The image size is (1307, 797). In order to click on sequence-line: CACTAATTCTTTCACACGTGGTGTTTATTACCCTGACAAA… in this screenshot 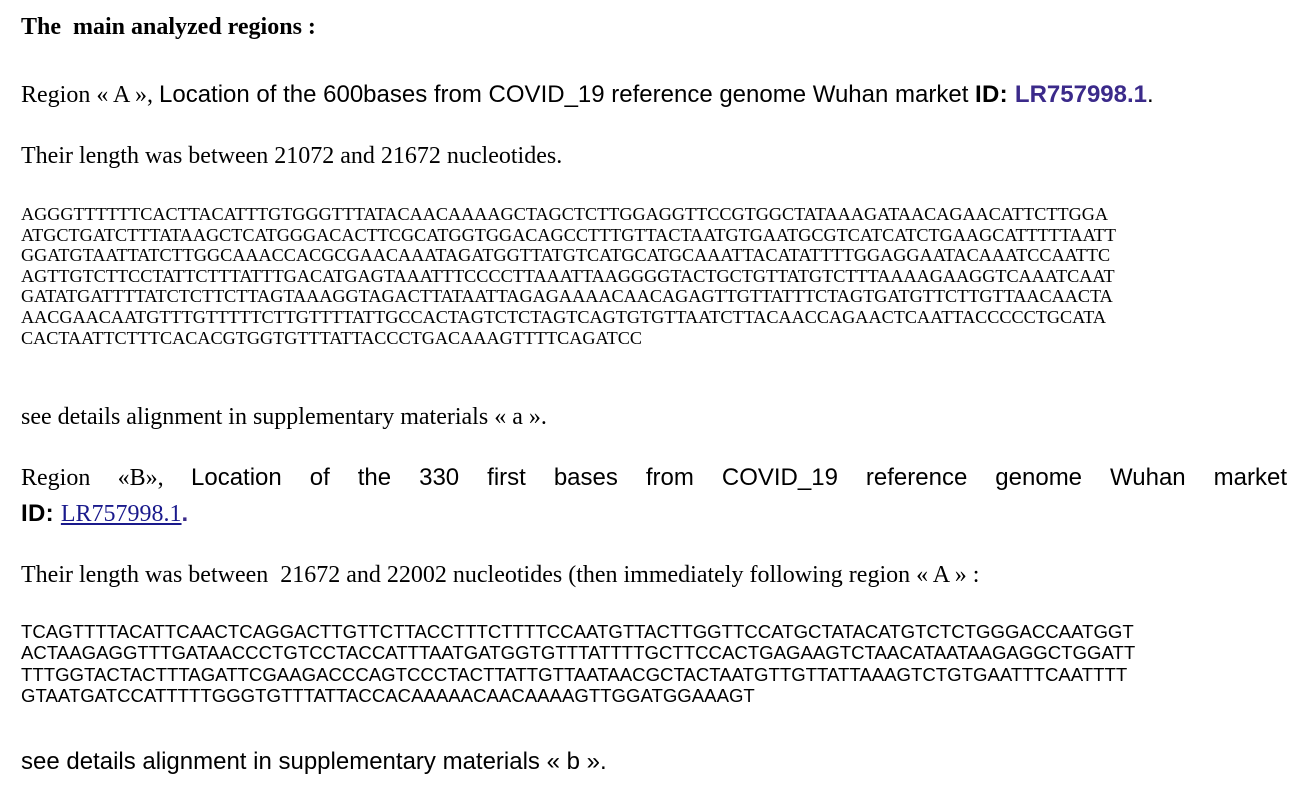, I will do `click(332, 337)`.